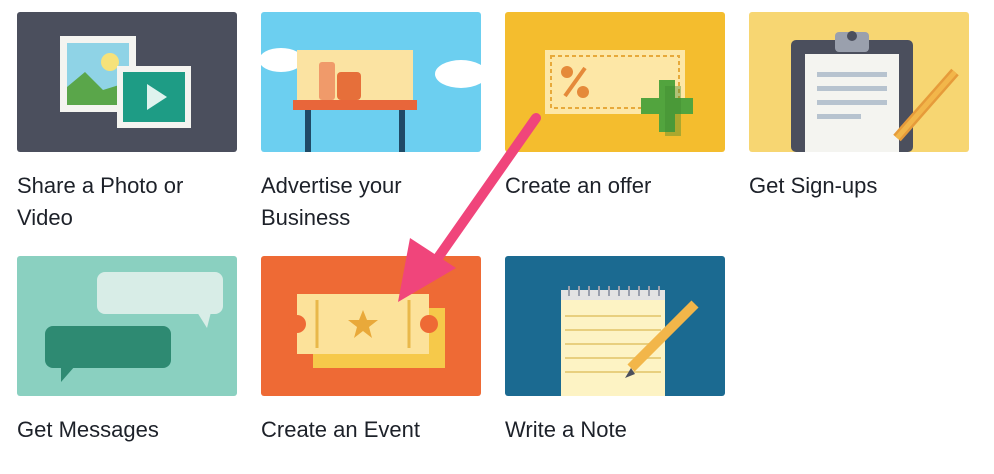  What do you see at coordinates (566, 429) in the screenshot?
I see `tile-label: Write a Note` at bounding box center [566, 429].